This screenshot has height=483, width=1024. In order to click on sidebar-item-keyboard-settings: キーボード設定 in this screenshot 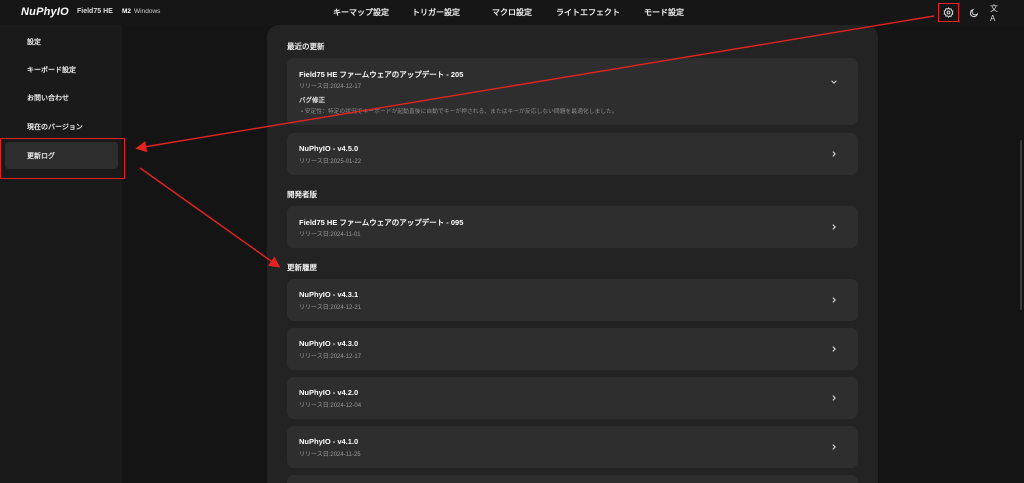, I will do `click(61, 69)`.